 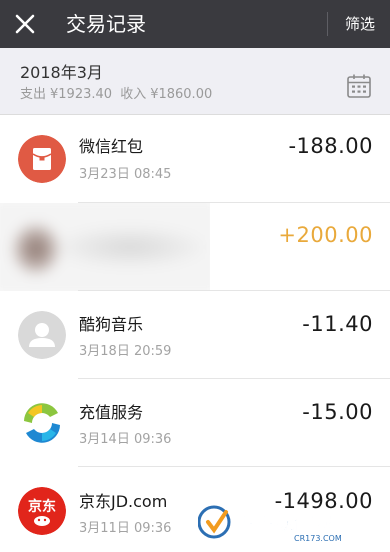 I want to click on page-title: 交易记录, so click(x=106, y=24).